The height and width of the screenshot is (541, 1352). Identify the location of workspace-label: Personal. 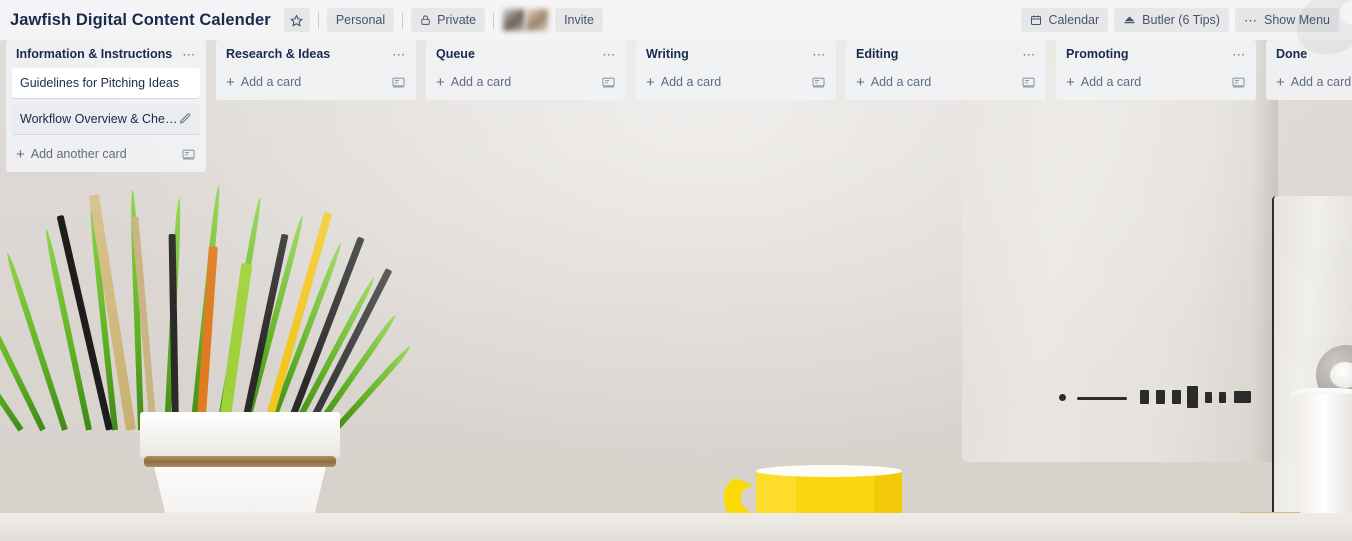
(360, 20).